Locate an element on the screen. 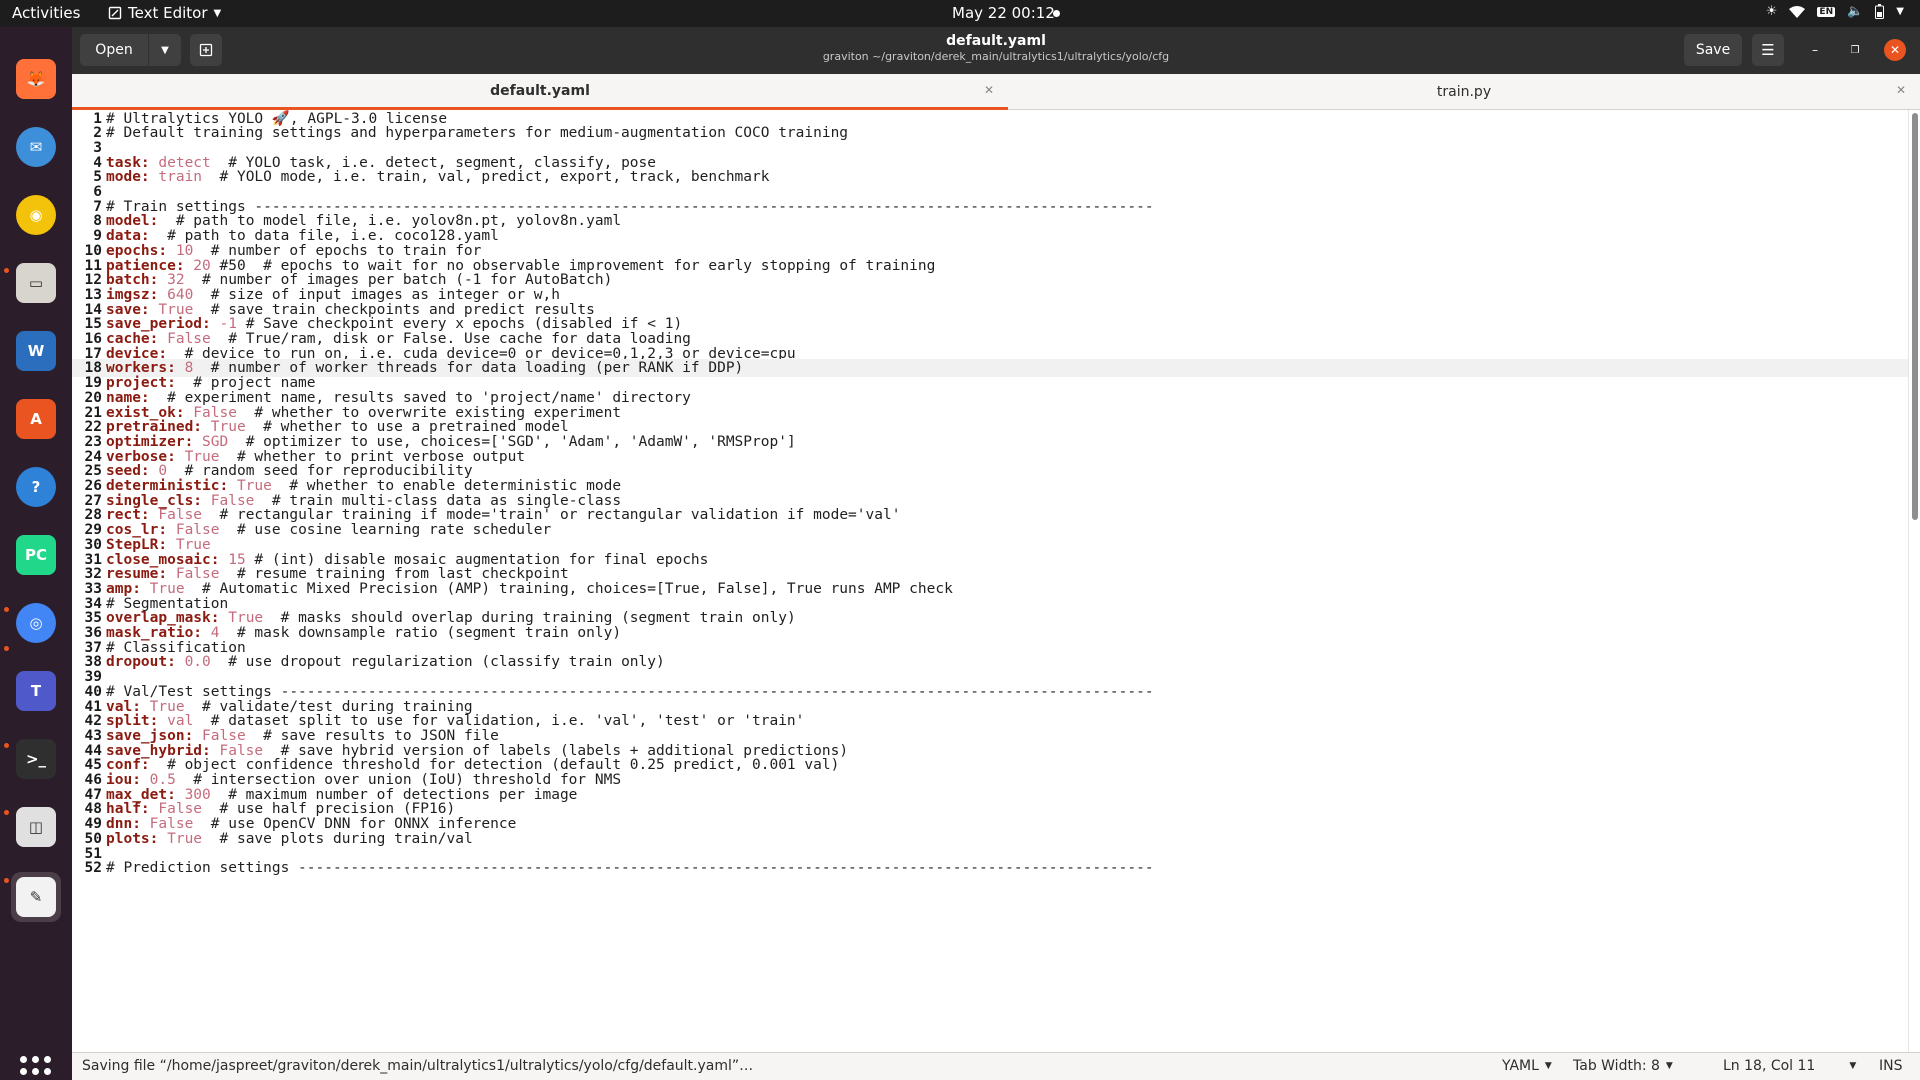  document-title: default.yaml is located at coordinates (996, 41).